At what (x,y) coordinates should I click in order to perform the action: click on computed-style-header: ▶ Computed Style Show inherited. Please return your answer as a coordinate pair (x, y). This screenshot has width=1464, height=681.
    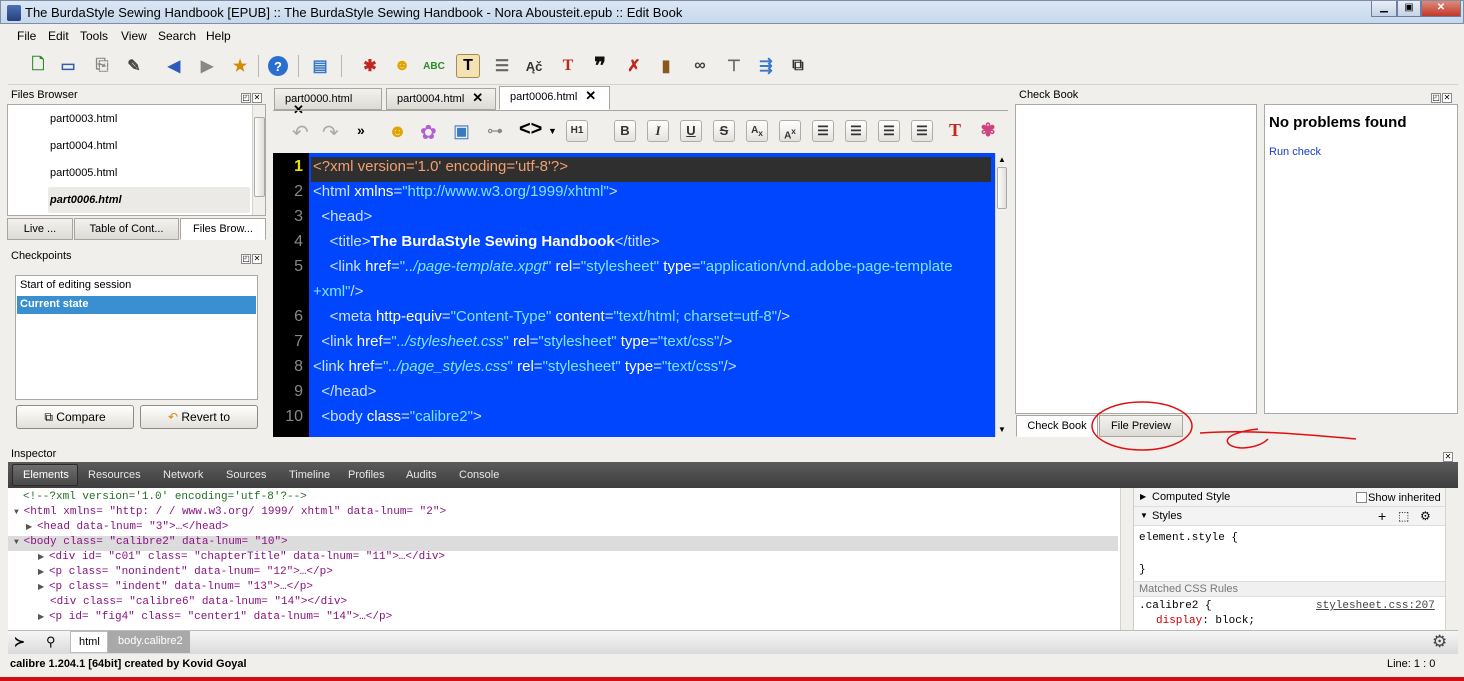
    Looking at the image, I should click on (1289, 497).